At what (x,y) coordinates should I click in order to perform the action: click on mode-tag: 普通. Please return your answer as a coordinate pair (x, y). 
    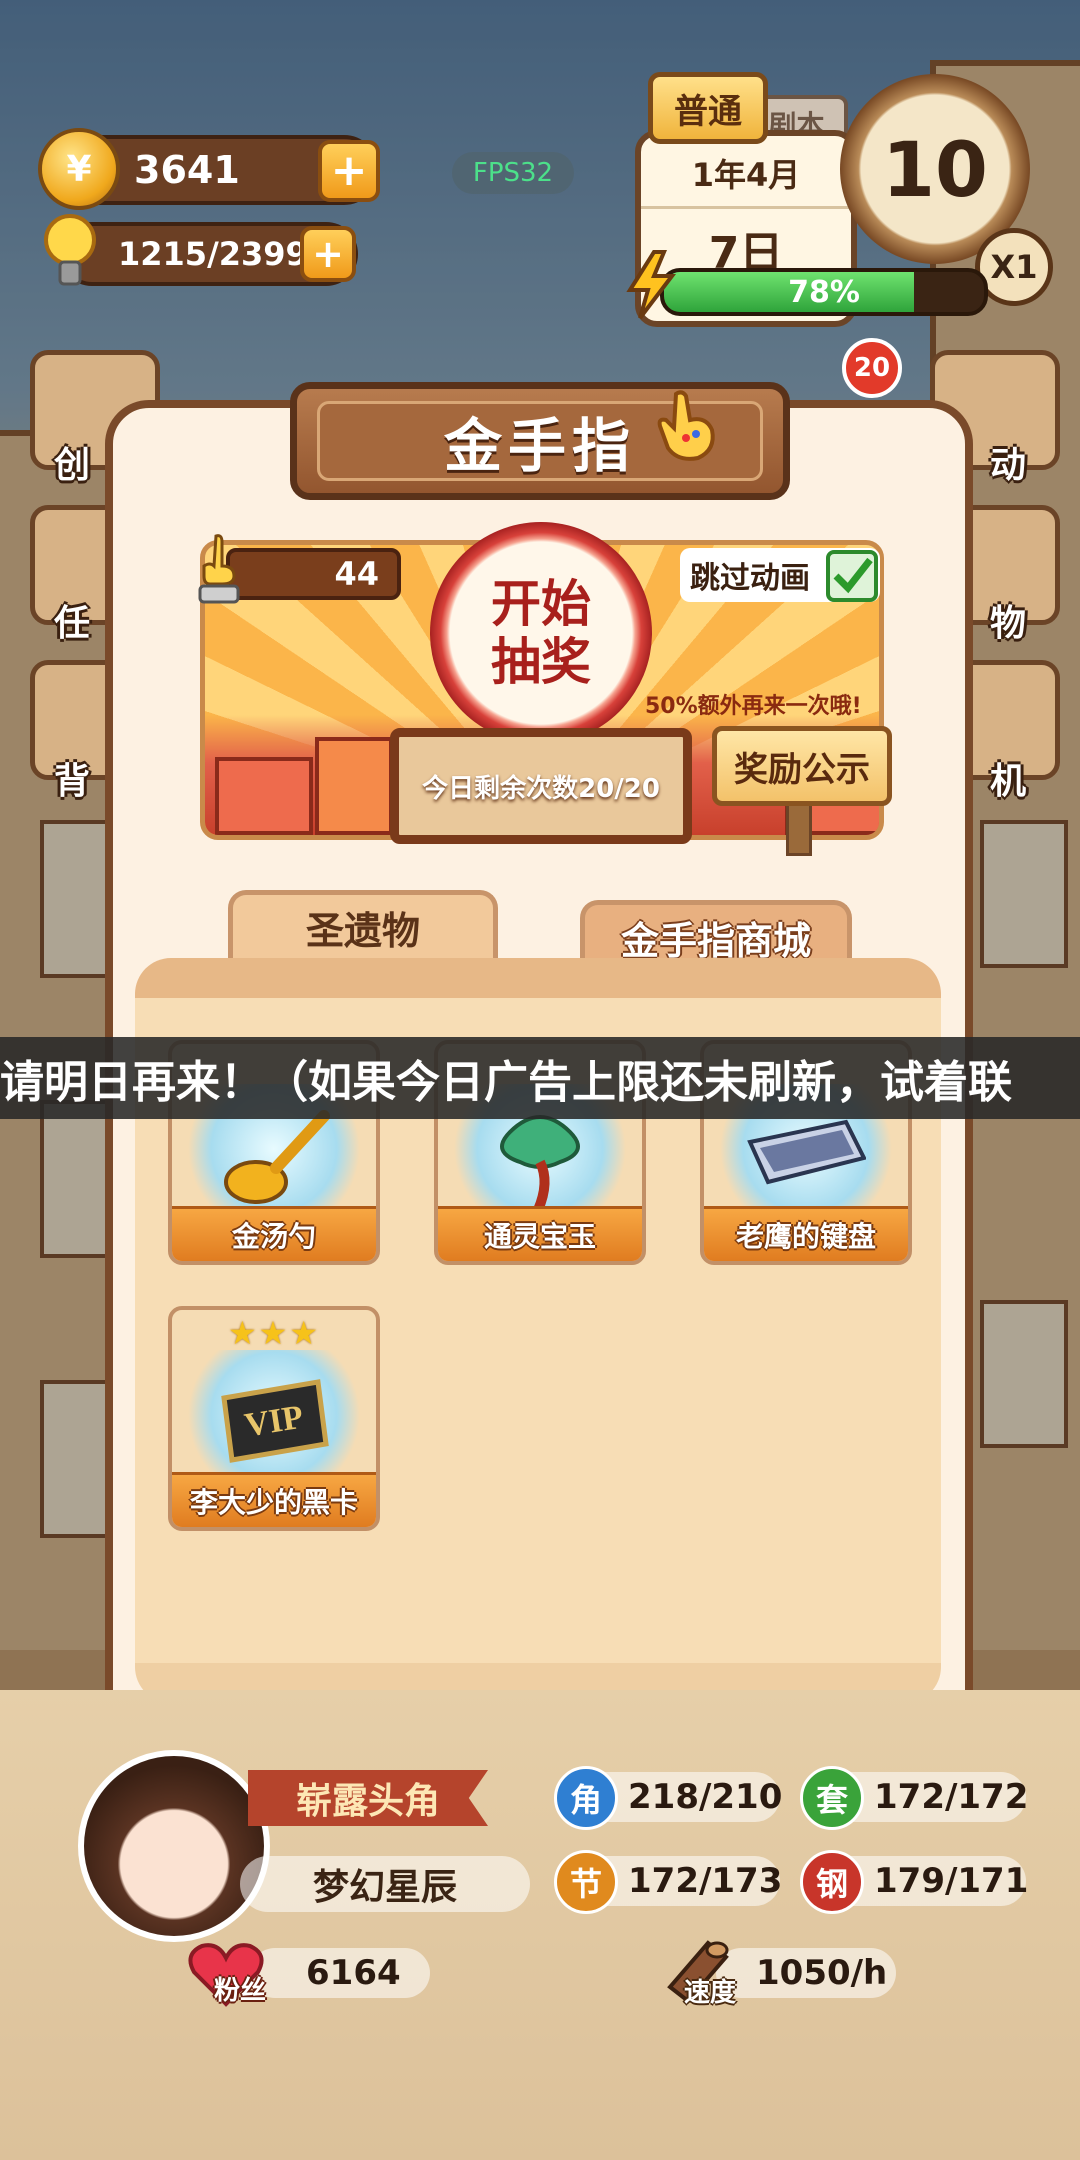
    Looking at the image, I should click on (708, 108).